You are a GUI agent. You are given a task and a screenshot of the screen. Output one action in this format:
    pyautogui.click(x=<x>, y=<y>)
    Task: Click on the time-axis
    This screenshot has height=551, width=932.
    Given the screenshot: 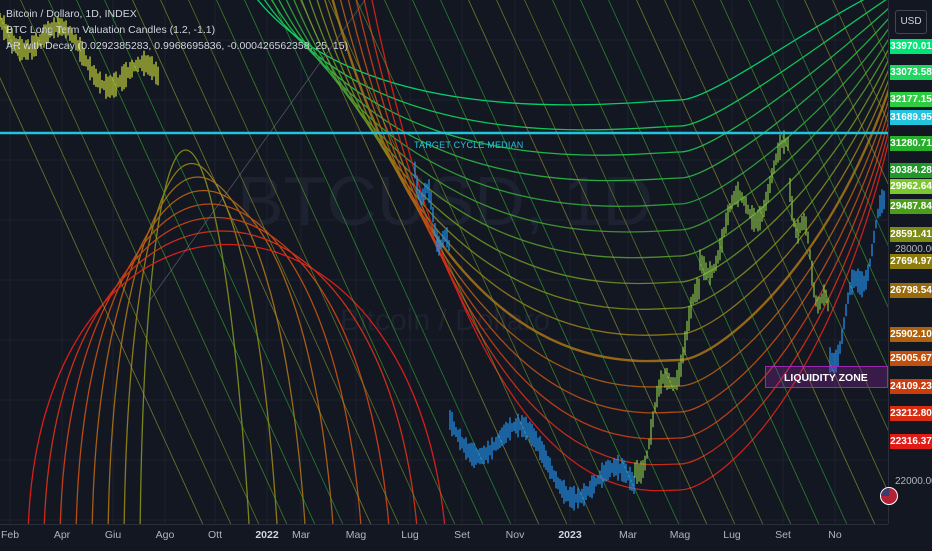 What is the action you would take?
    pyautogui.click(x=444, y=537)
    